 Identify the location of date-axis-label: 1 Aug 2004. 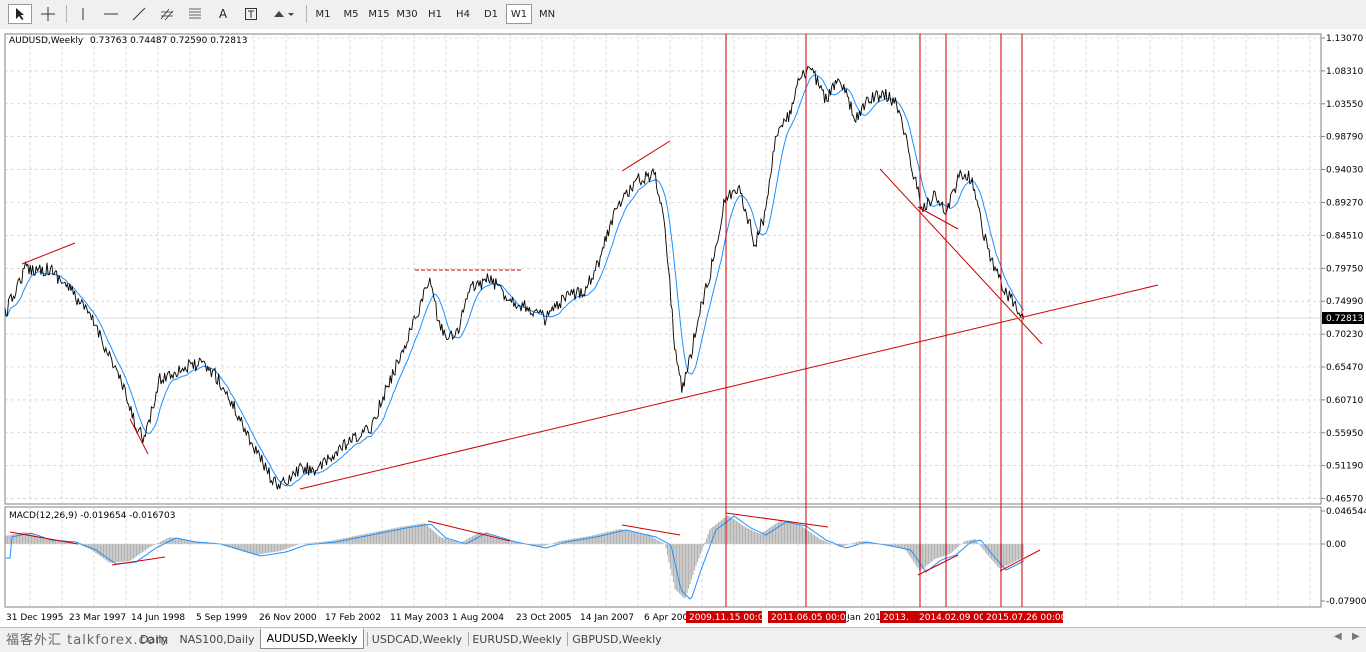
(478, 618).